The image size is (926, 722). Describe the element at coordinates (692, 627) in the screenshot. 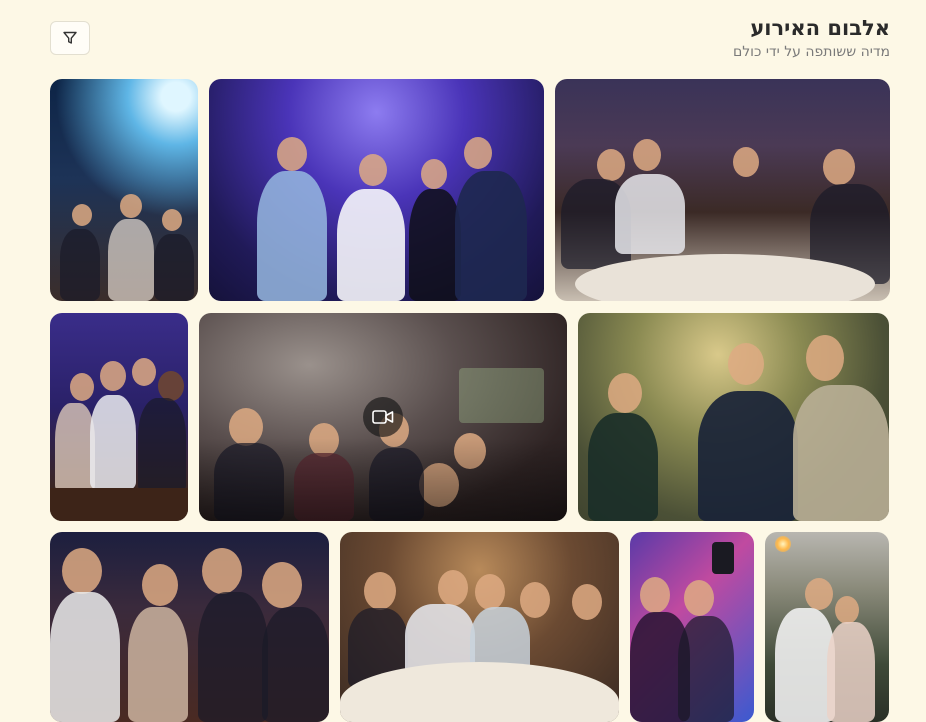

I see `media-tile-selfie` at that location.